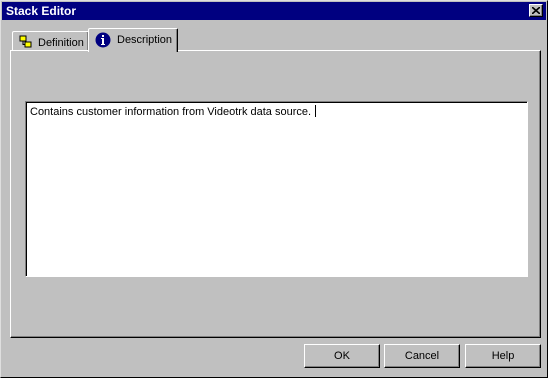 This screenshot has height=378, width=548. I want to click on window-title: Stack Editor, so click(41, 11).